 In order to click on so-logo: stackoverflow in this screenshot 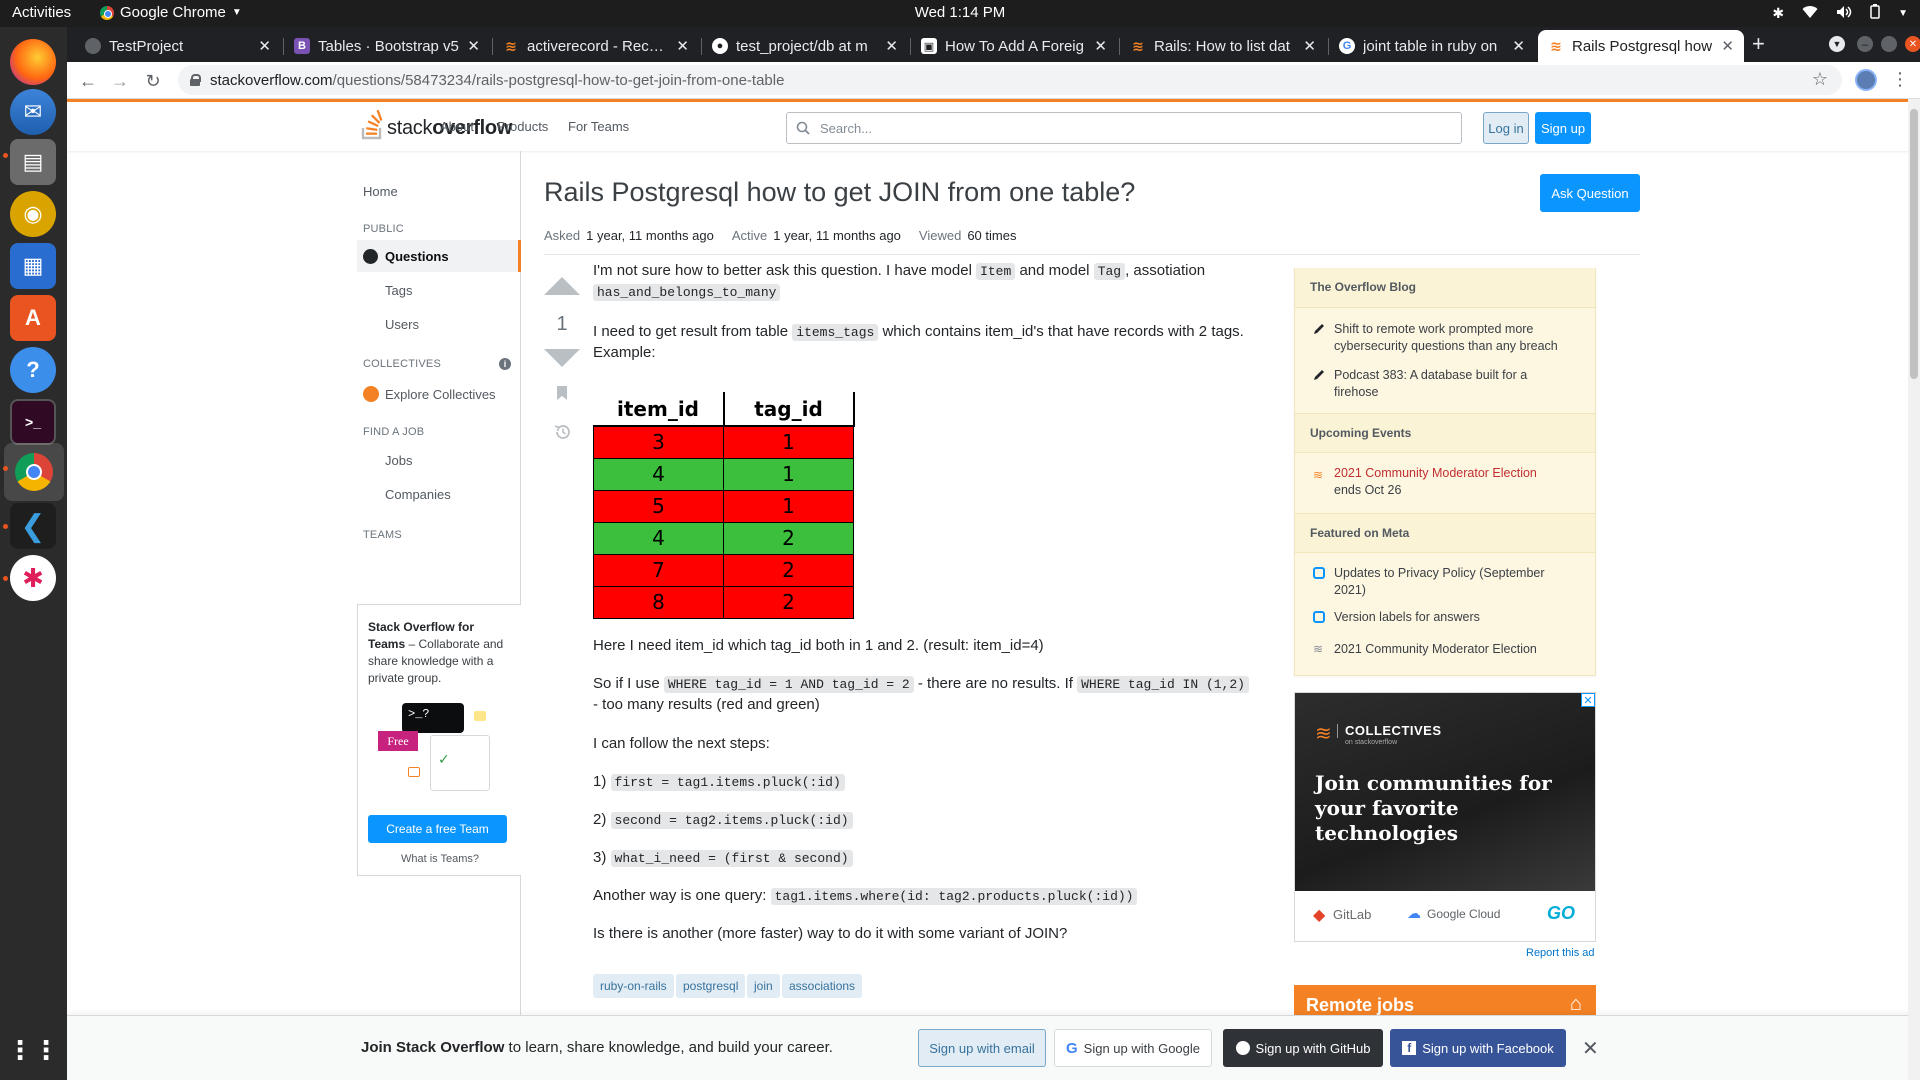, I will do `click(436, 125)`.